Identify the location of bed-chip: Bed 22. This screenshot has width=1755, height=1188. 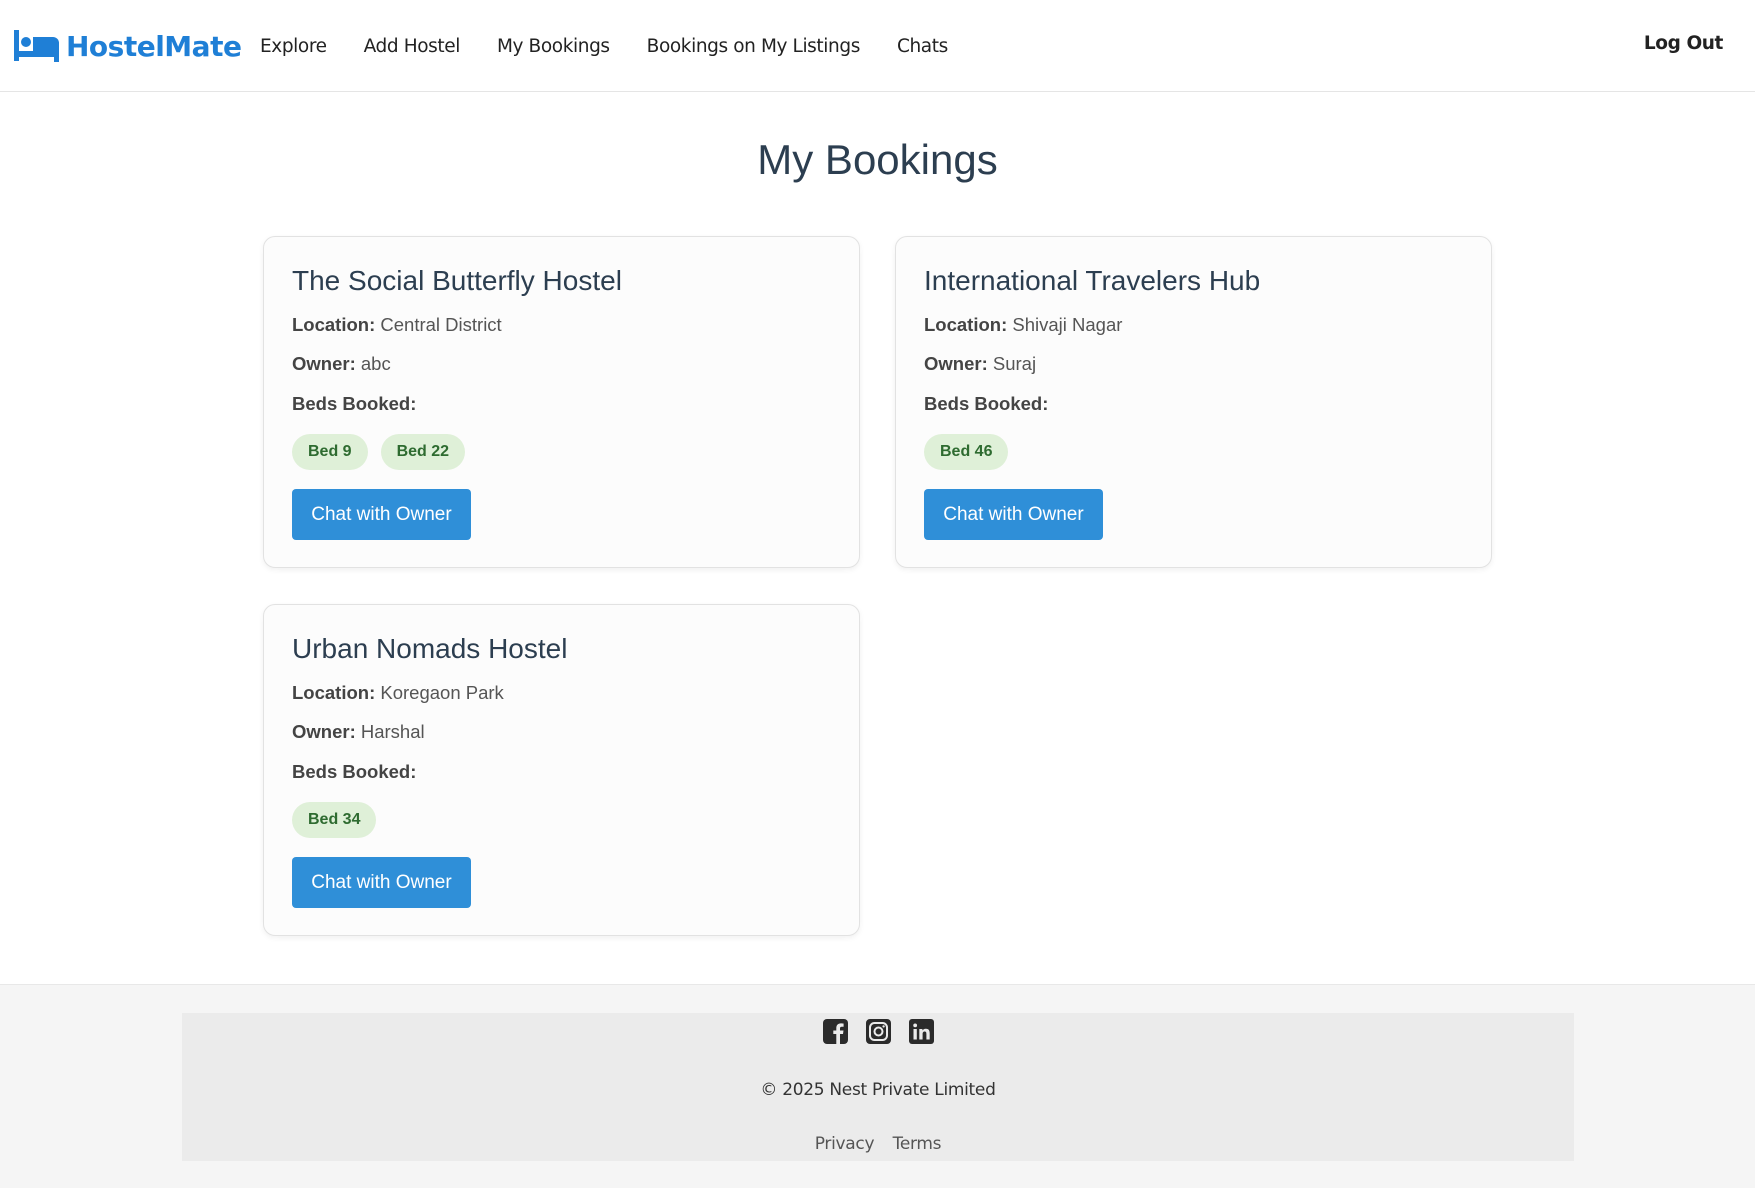
(423, 452).